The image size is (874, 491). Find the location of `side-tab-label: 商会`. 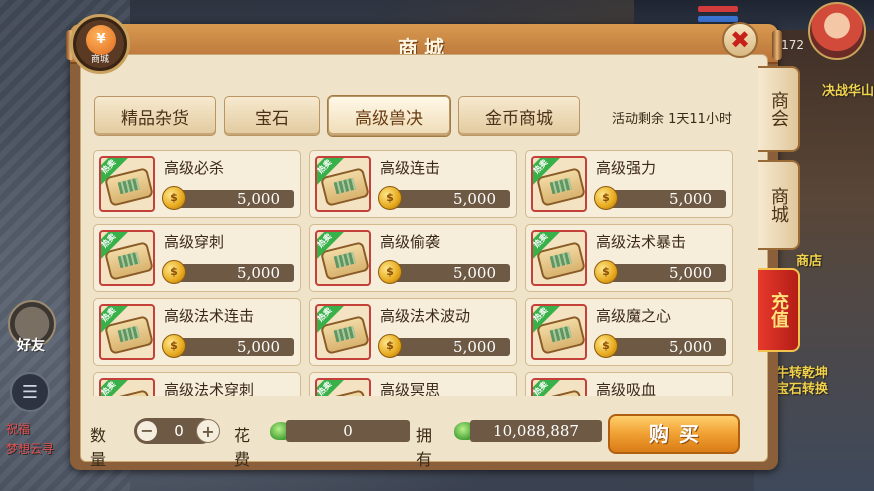

side-tab-label: 商会 is located at coordinates (778, 109).